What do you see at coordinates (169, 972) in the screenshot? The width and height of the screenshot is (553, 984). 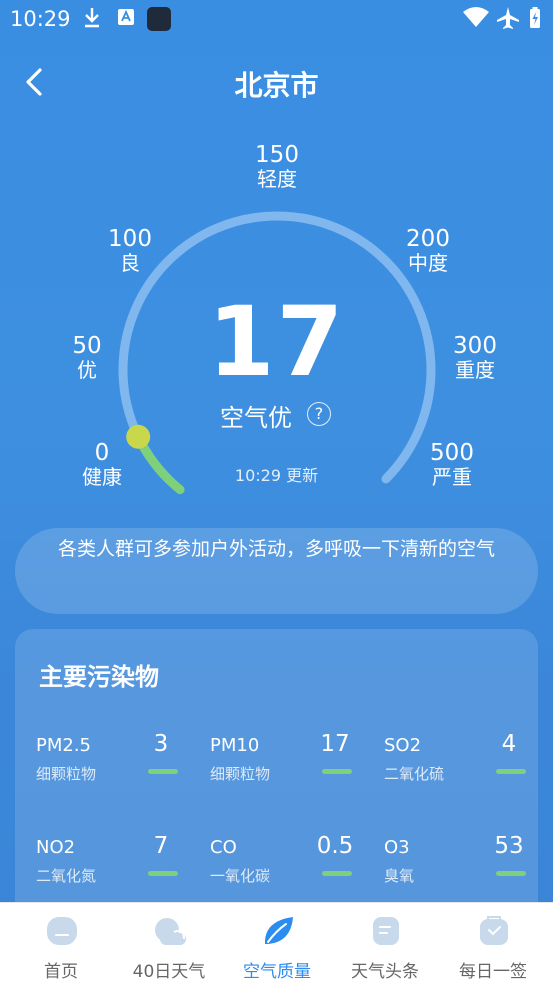 I see `nav-label: 40日天气` at bounding box center [169, 972].